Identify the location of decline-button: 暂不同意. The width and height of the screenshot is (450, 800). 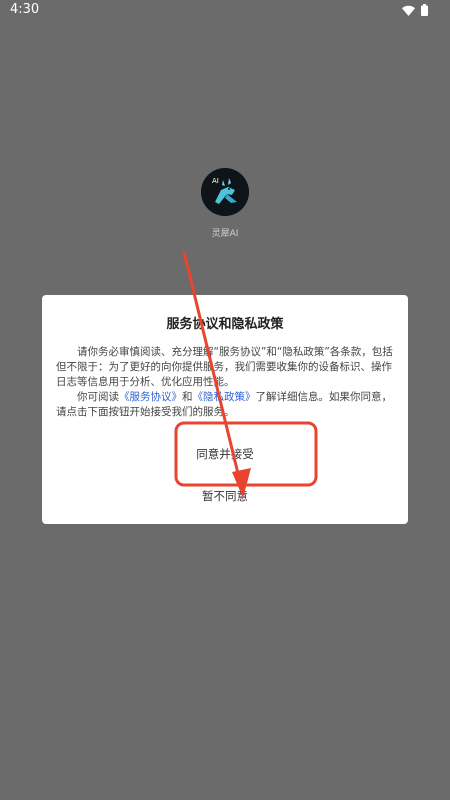
(225, 496).